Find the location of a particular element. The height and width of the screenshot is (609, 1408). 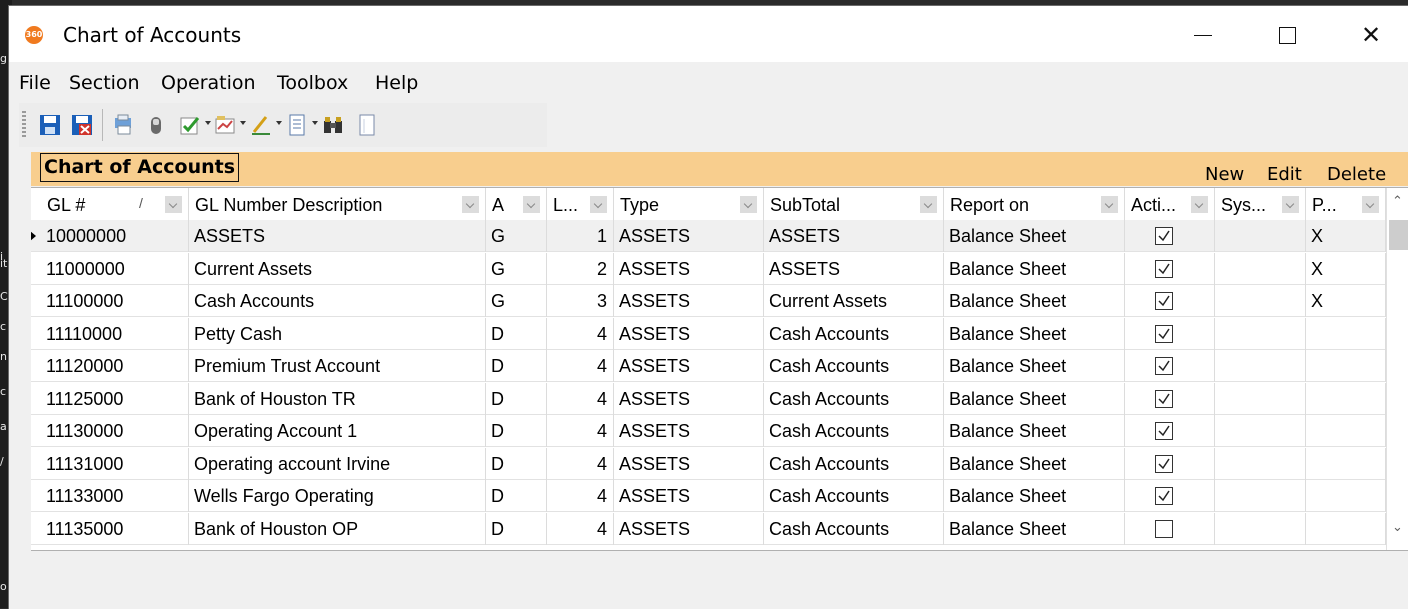

cell-gl: 10000000 is located at coordinates (115, 236).